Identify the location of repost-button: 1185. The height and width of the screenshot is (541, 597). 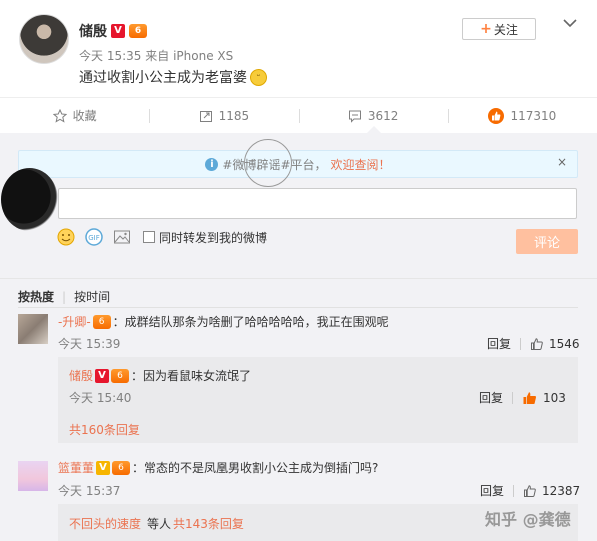
(223, 115).